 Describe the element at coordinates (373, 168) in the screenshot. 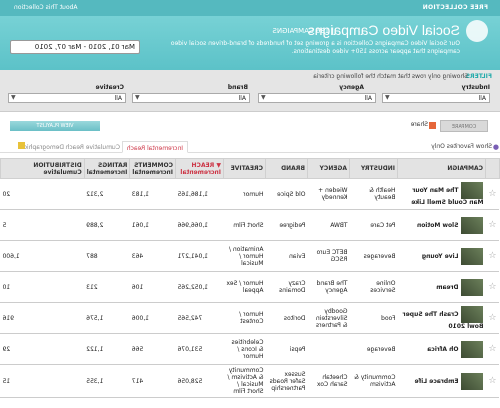

I see `industry-column-header: INDUSTRY` at that location.